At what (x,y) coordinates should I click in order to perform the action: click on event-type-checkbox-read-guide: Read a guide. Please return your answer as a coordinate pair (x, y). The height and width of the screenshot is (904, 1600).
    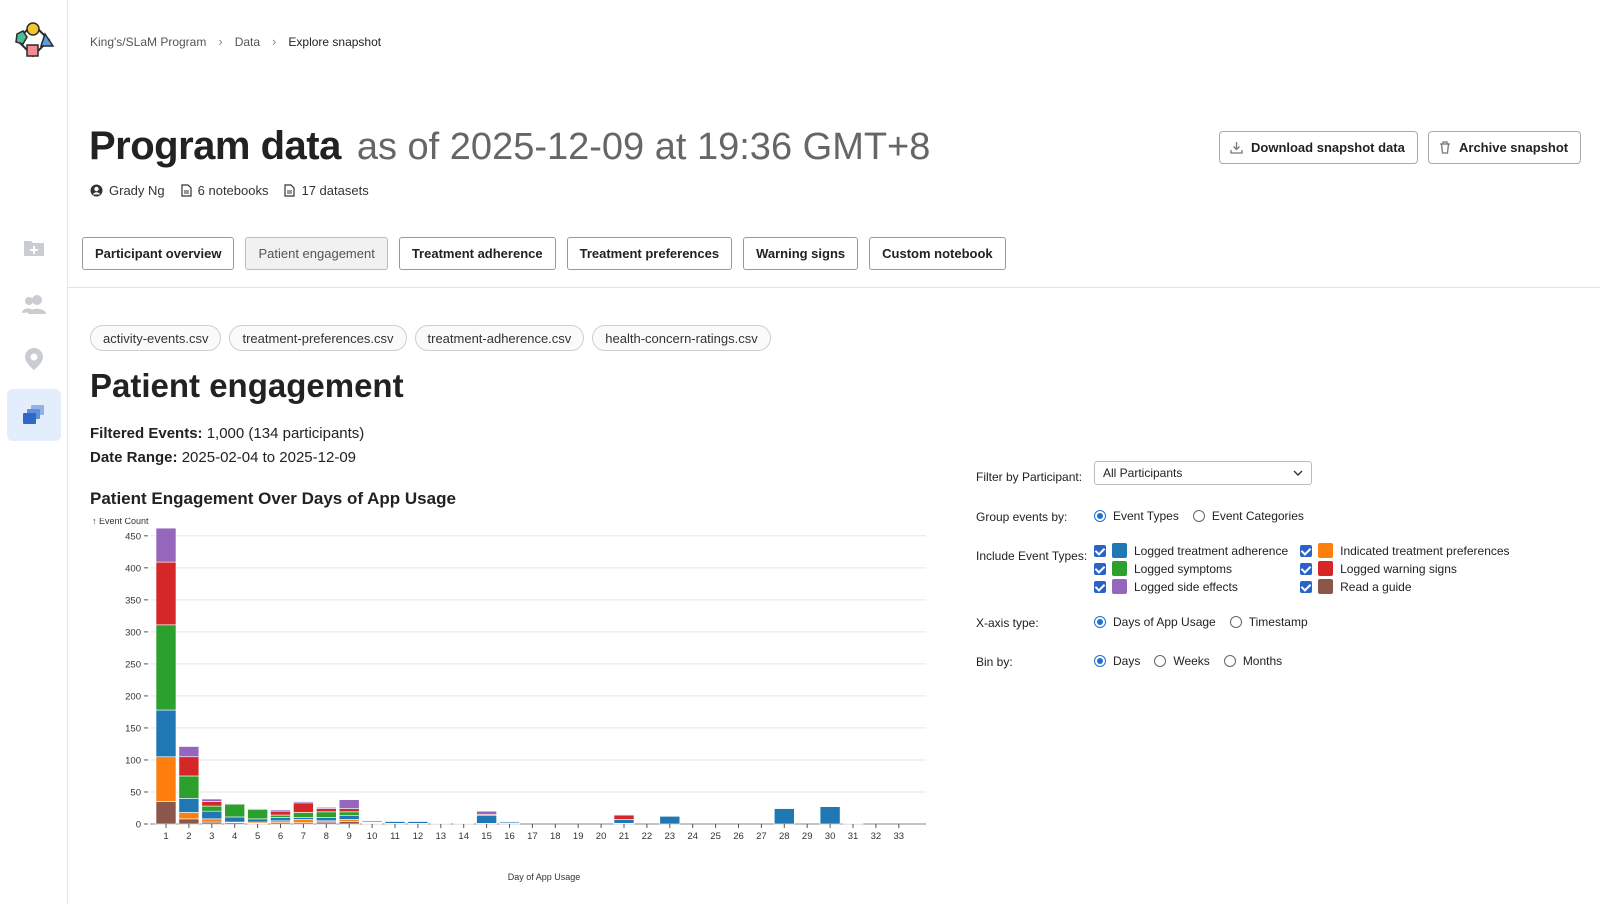
    Looking at the image, I should click on (1404, 586).